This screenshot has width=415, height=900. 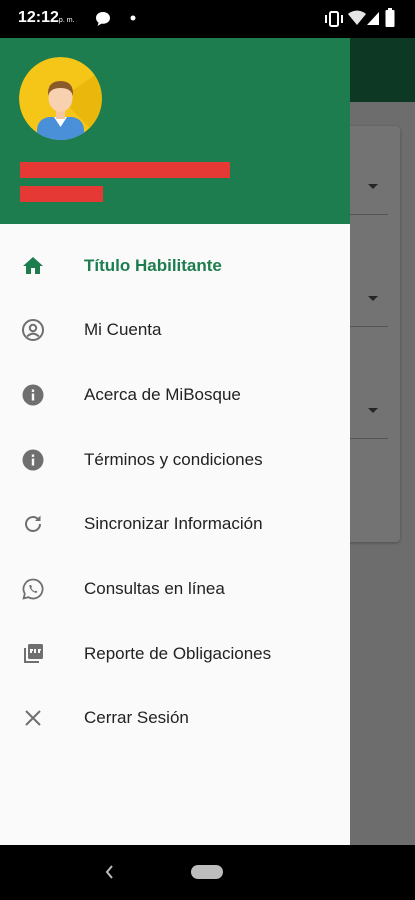 What do you see at coordinates (66, 20) in the screenshot?
I see `status-ampm: p. m.` at bounding box center [66, 20].